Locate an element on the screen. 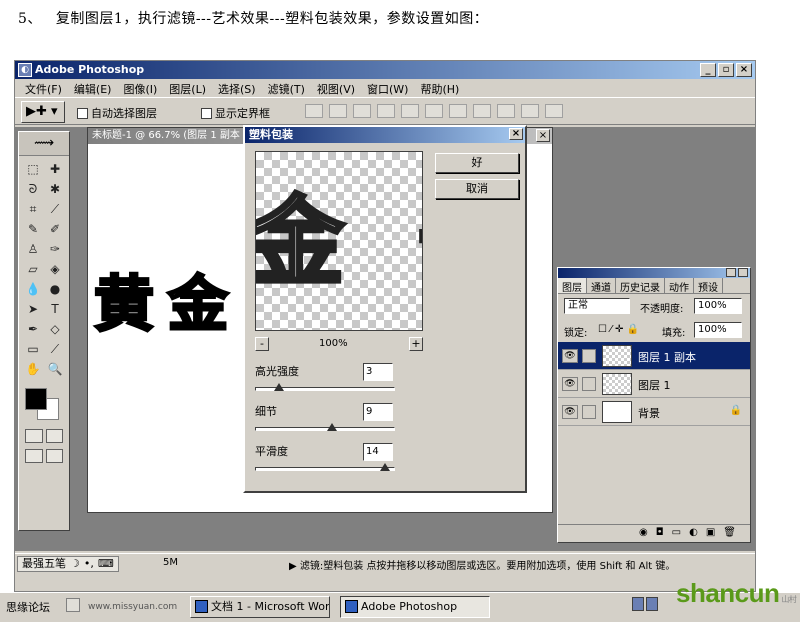 Image resolution: width=800 pixels, height=622 pixels. menu-filter: 滤镜(T) is located at coordinates (286, 88).